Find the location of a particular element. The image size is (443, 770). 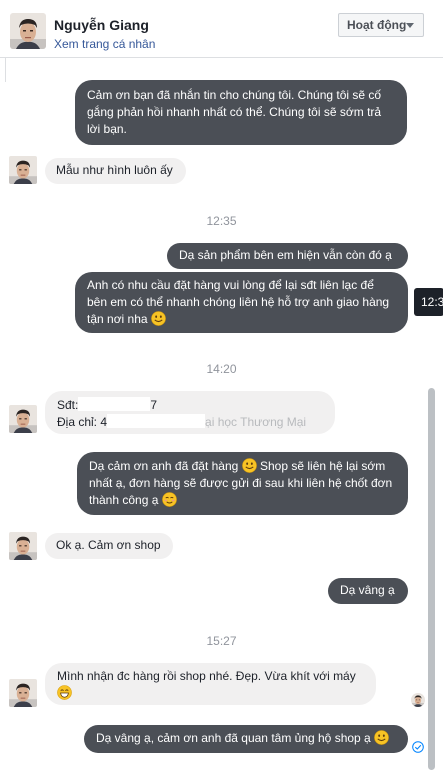

timestamp: 14:20 is located at coordinates (221, 369).